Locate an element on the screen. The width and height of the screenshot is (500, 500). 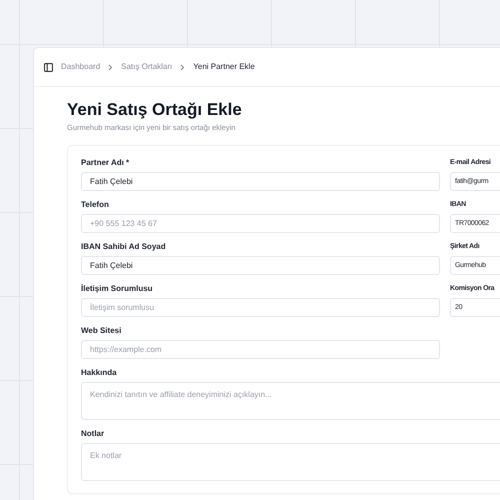
field-label: İletişim Sorumlusu is located at coordinates (117, 289).